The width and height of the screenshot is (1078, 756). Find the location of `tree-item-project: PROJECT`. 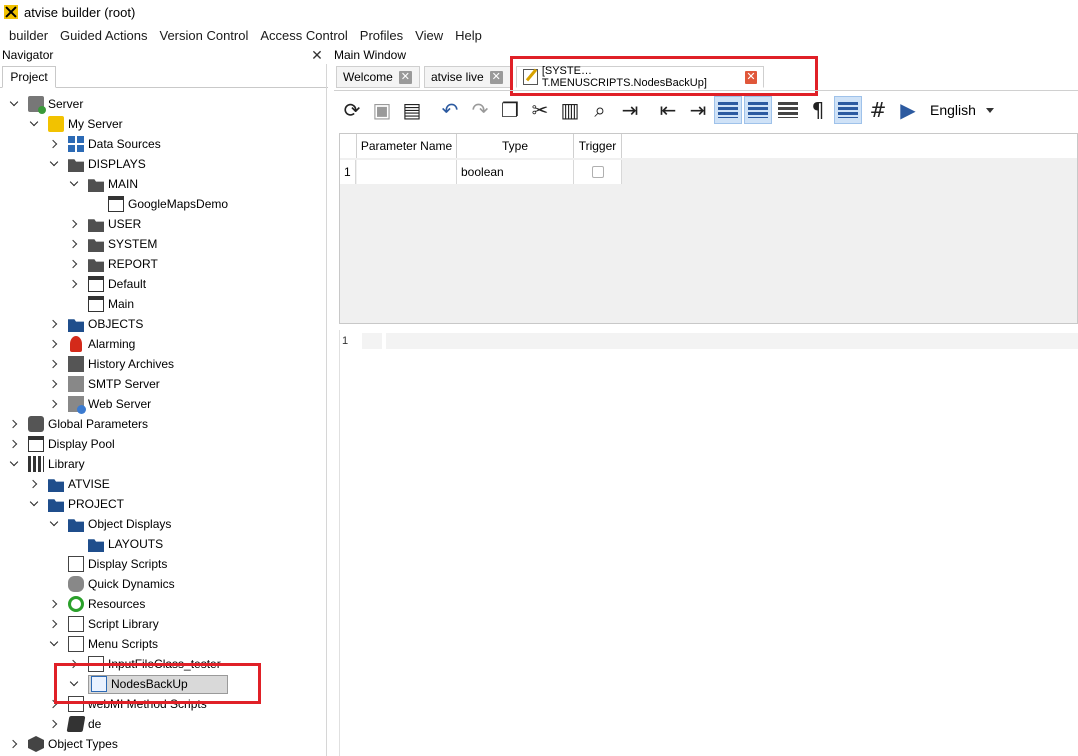

tree-item-project: PROJECT is located at coordinates (76, 504).